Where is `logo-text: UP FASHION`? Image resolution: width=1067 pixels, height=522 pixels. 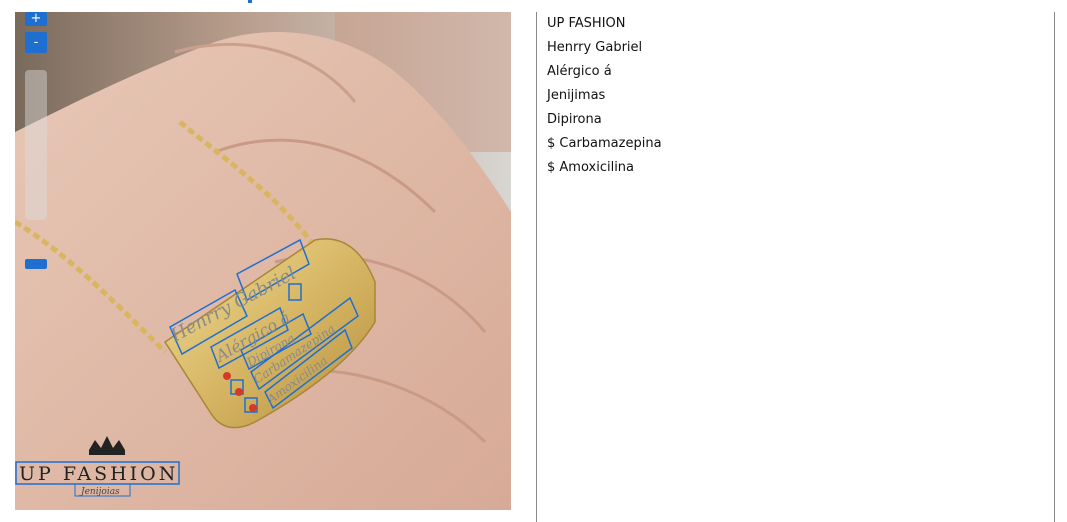
logo-text: UP FASHION is located at coordinates (98, 474).